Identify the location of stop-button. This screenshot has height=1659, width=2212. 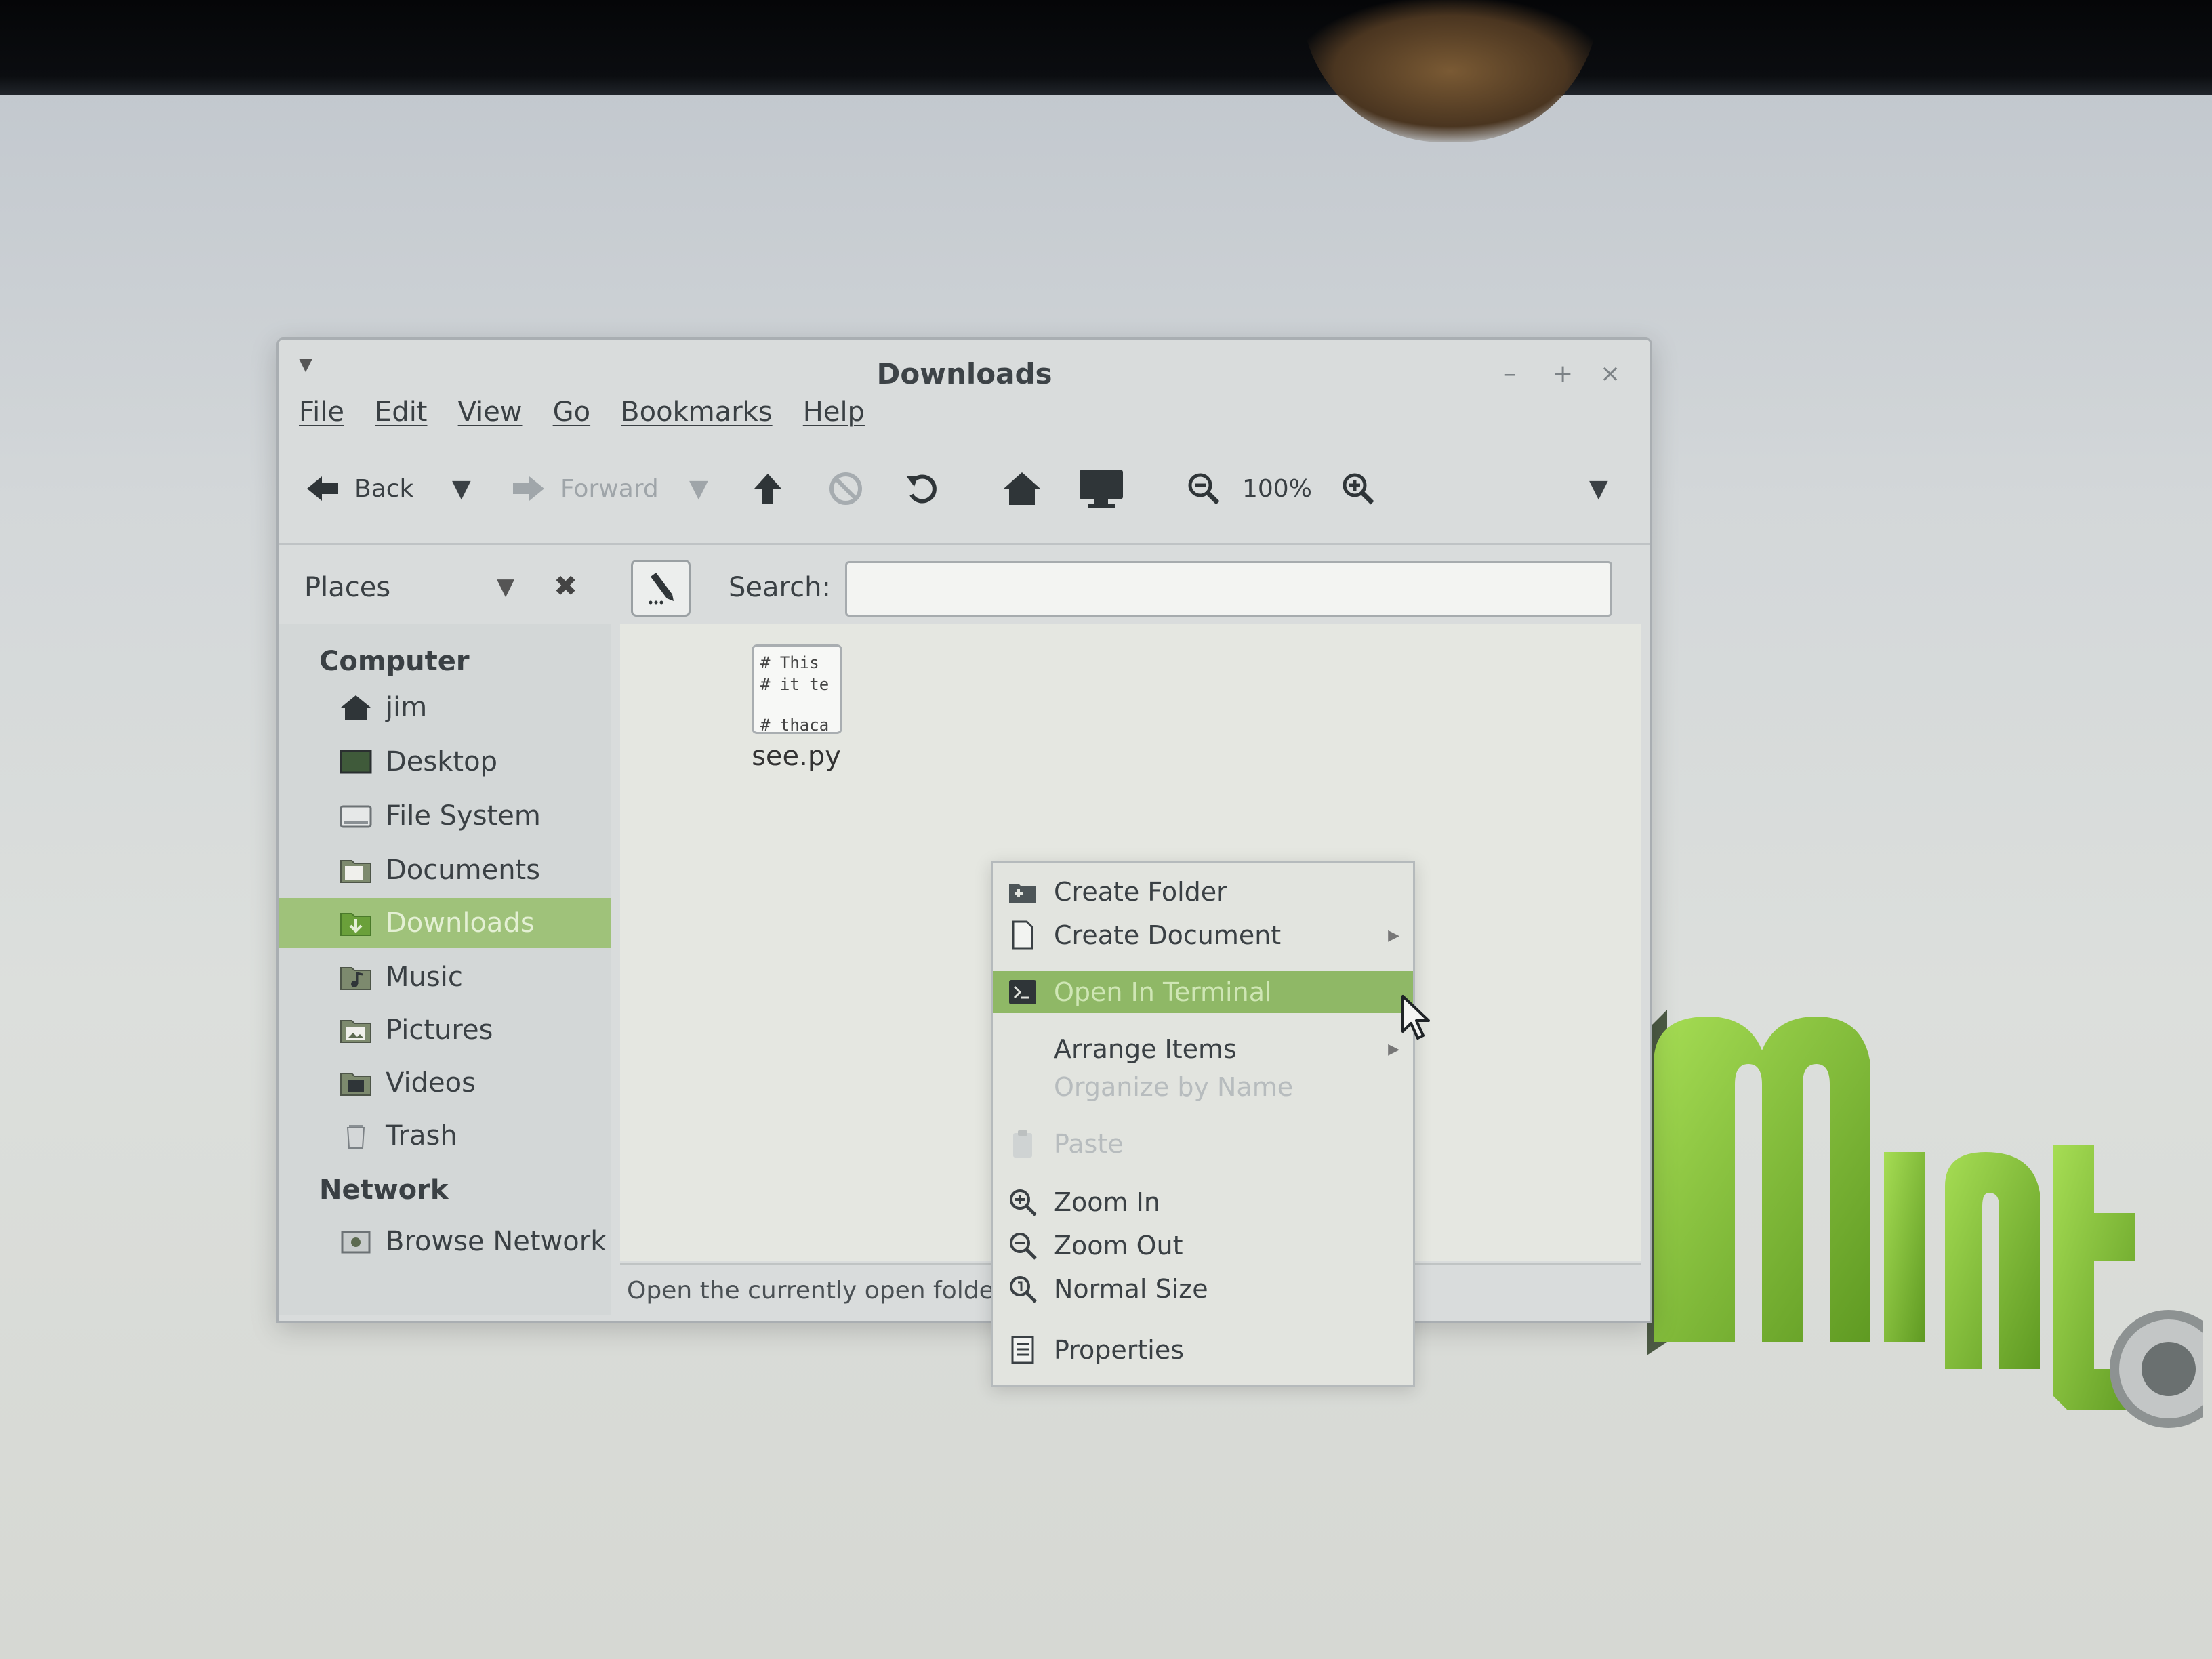
(846, 489).